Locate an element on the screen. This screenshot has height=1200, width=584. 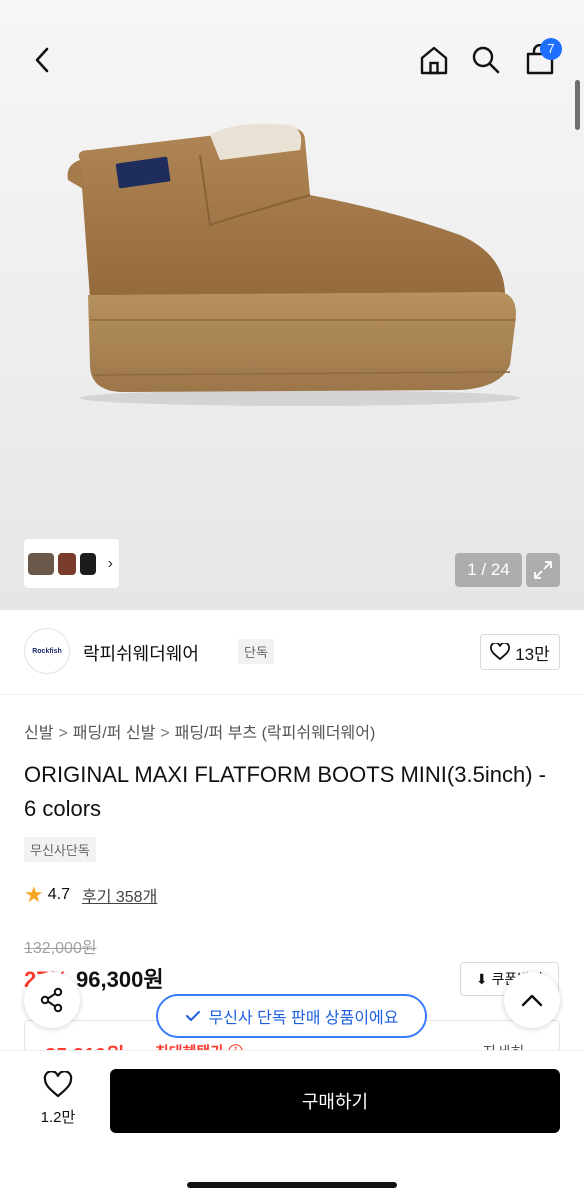
breadcrumb-item-padding-shoes: 패딩/퍼 신발 is located at coordinates (114, 733).